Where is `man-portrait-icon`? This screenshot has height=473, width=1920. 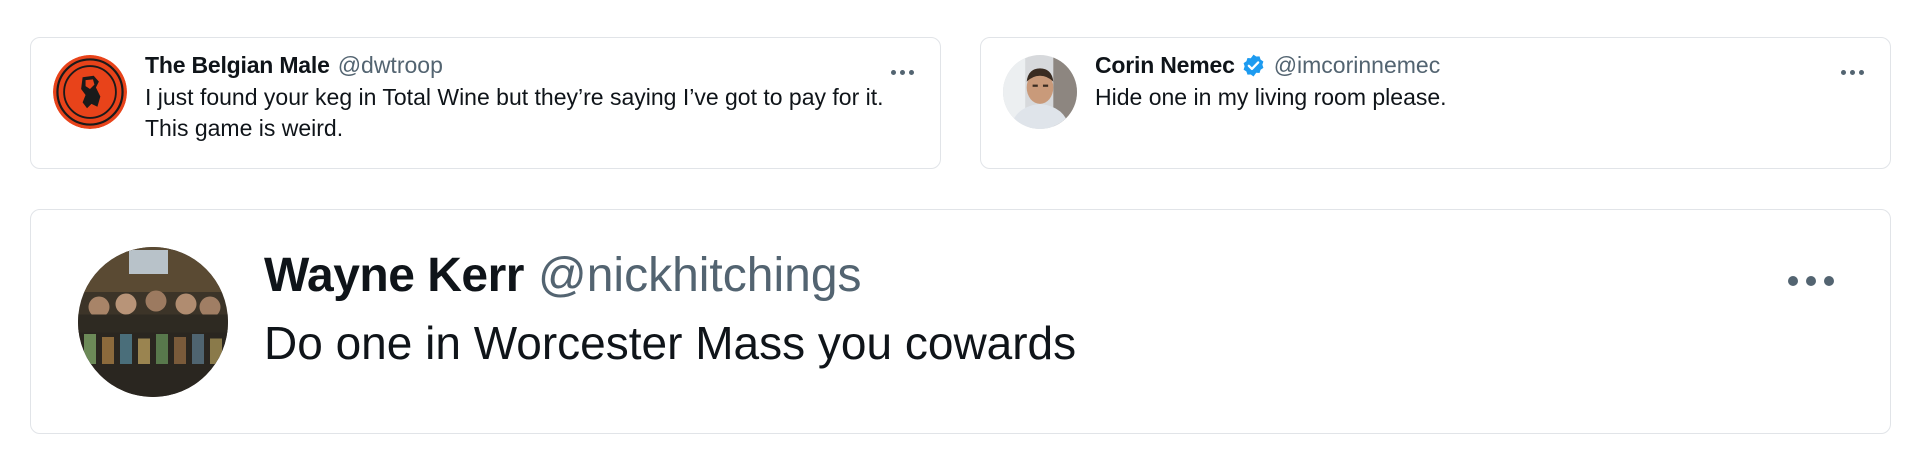 man-portrait-icon is located at coordinates (1040, 92).